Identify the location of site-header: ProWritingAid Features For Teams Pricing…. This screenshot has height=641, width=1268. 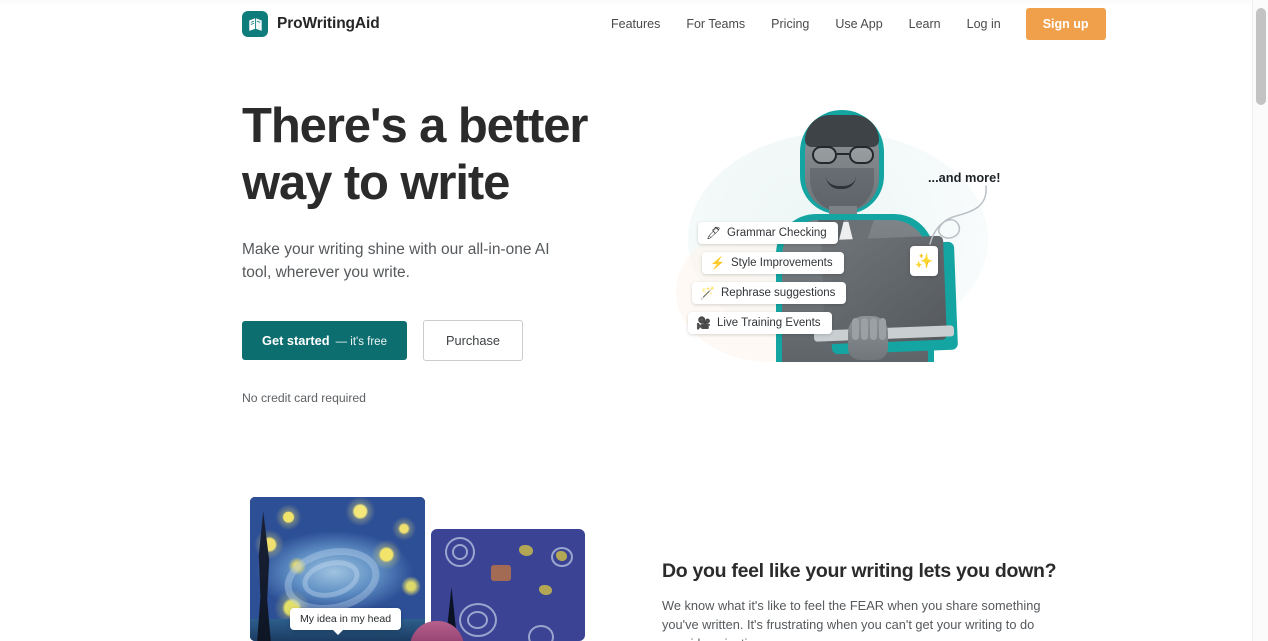
(626, 24).